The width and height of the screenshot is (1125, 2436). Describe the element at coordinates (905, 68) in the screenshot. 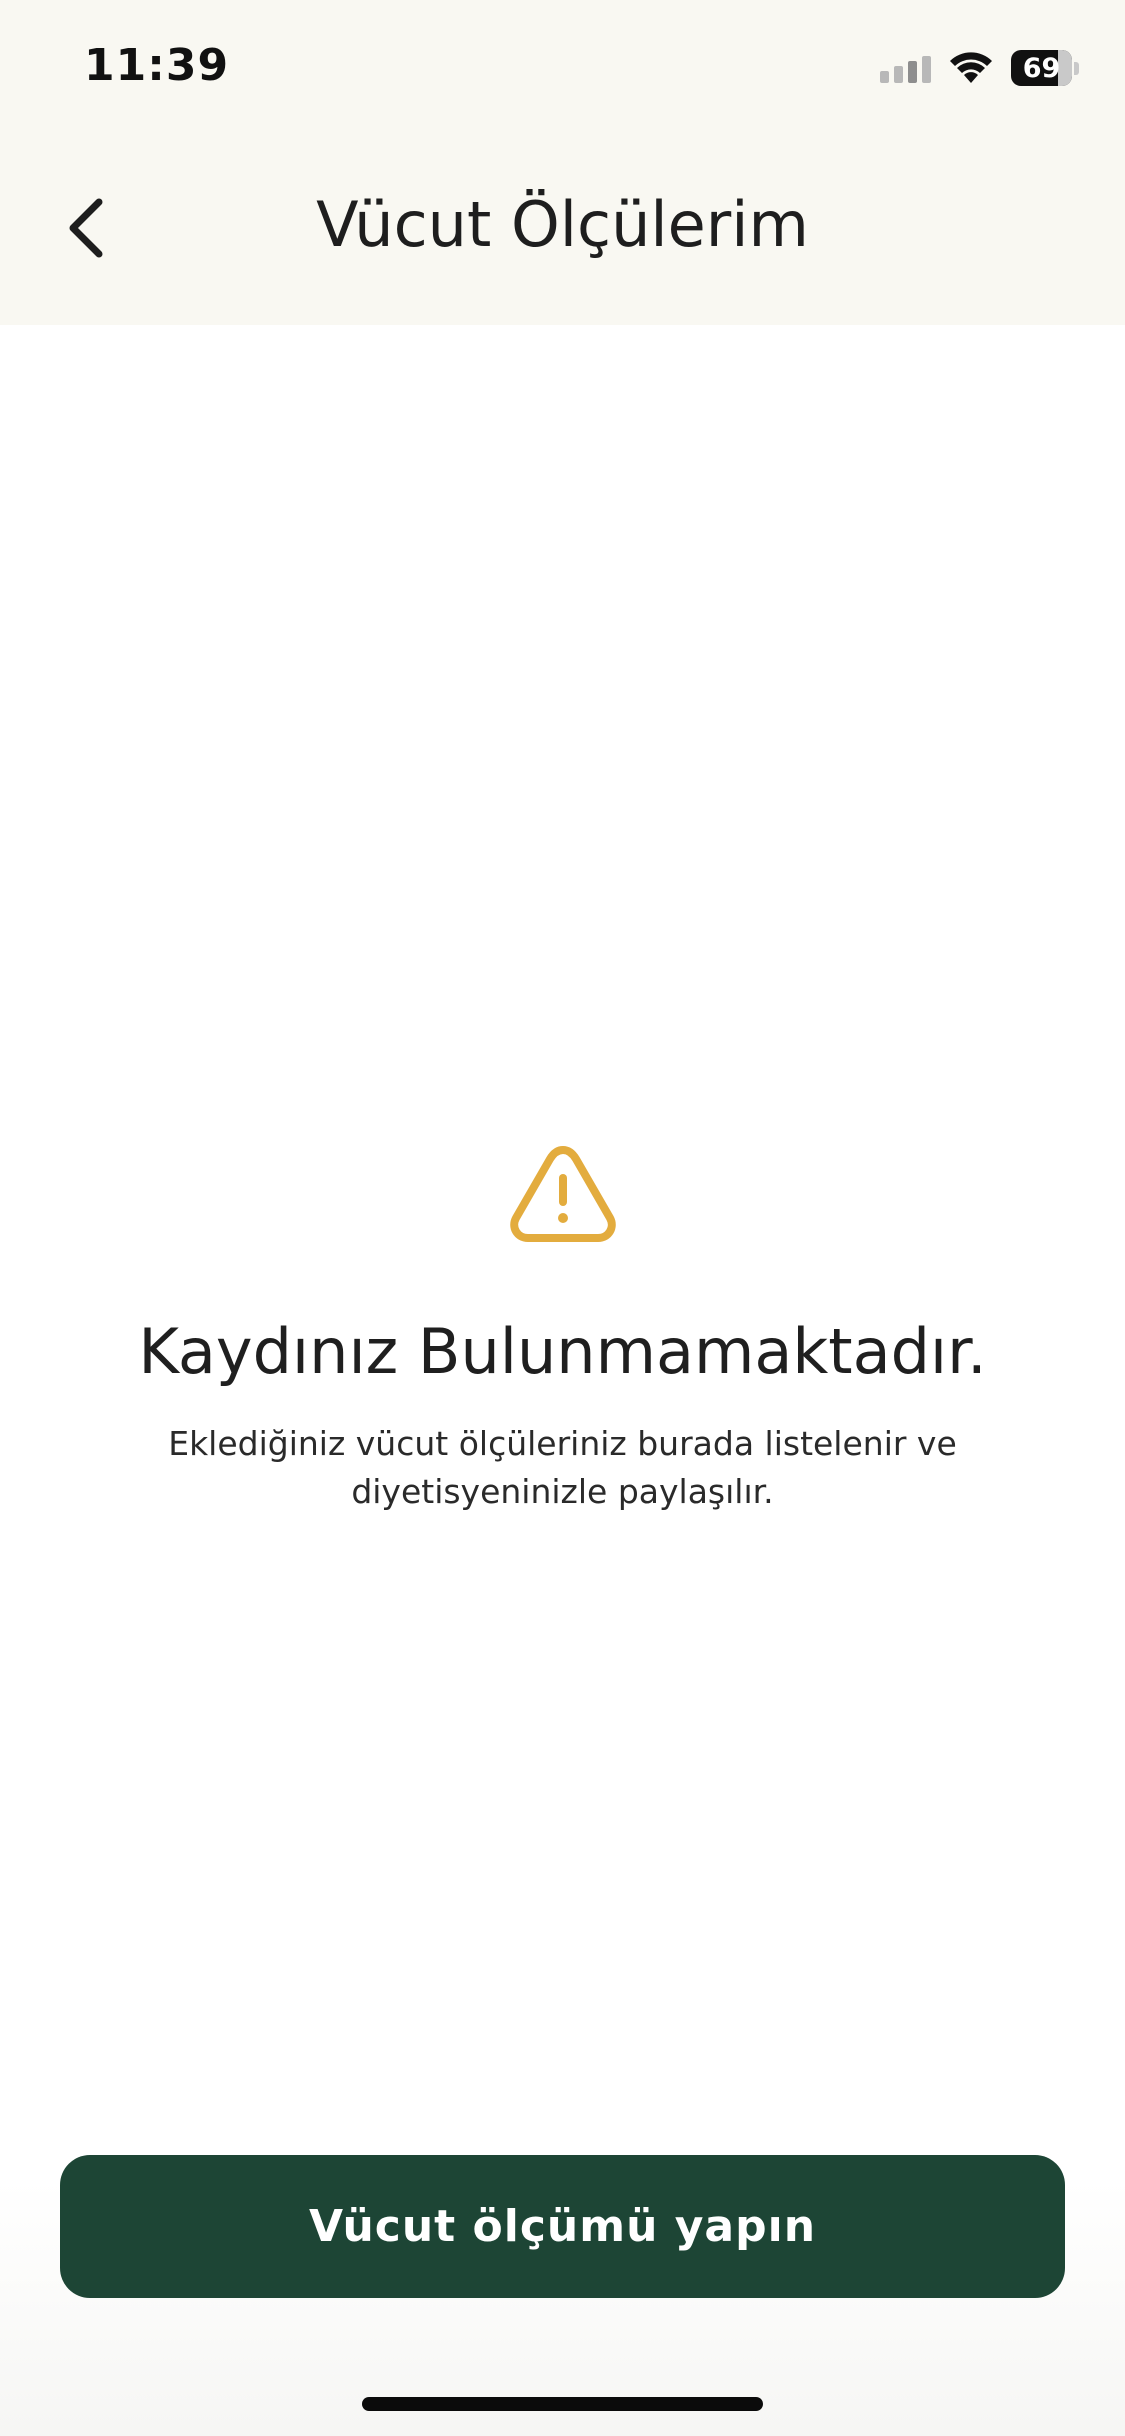

I see `cellular-signal-icon` at that location.